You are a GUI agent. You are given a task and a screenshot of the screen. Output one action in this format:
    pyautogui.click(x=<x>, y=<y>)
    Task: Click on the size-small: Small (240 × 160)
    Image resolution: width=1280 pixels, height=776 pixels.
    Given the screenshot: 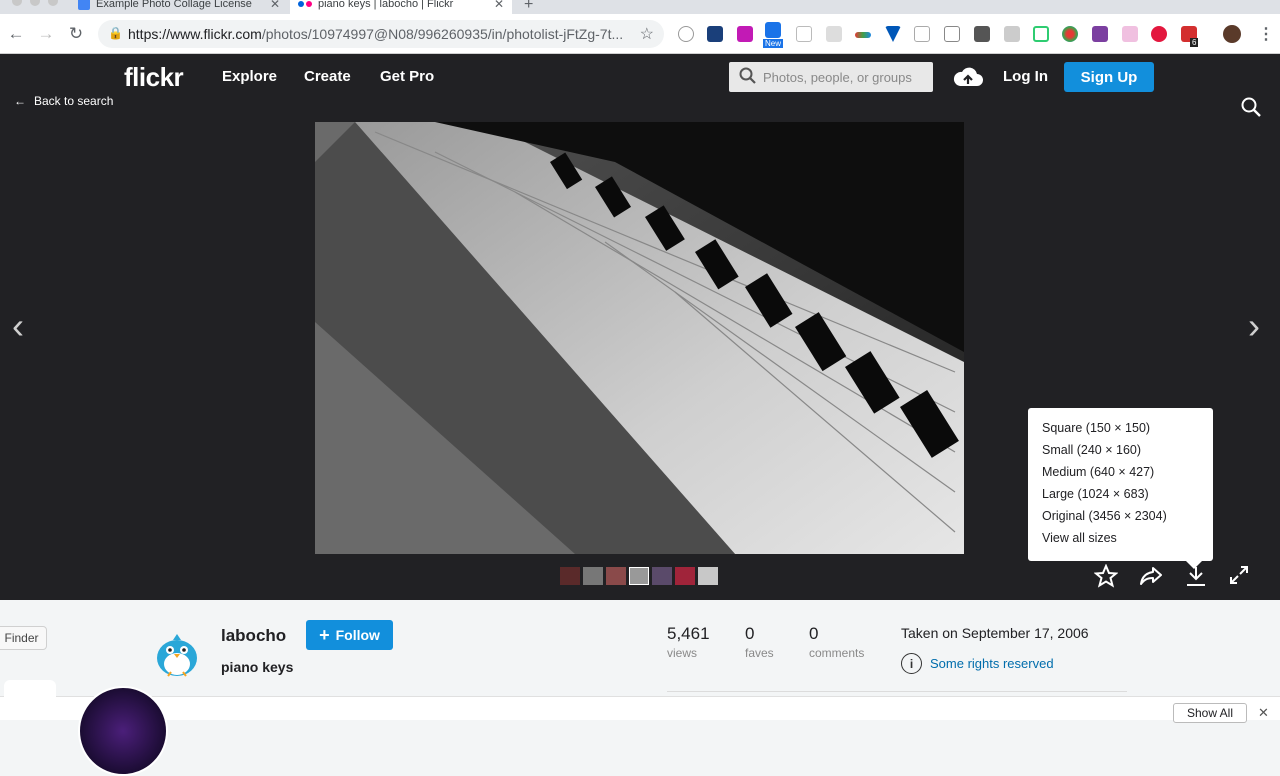 What is the action you would take?
    pyautogui.click(x=1120, y=453)
    